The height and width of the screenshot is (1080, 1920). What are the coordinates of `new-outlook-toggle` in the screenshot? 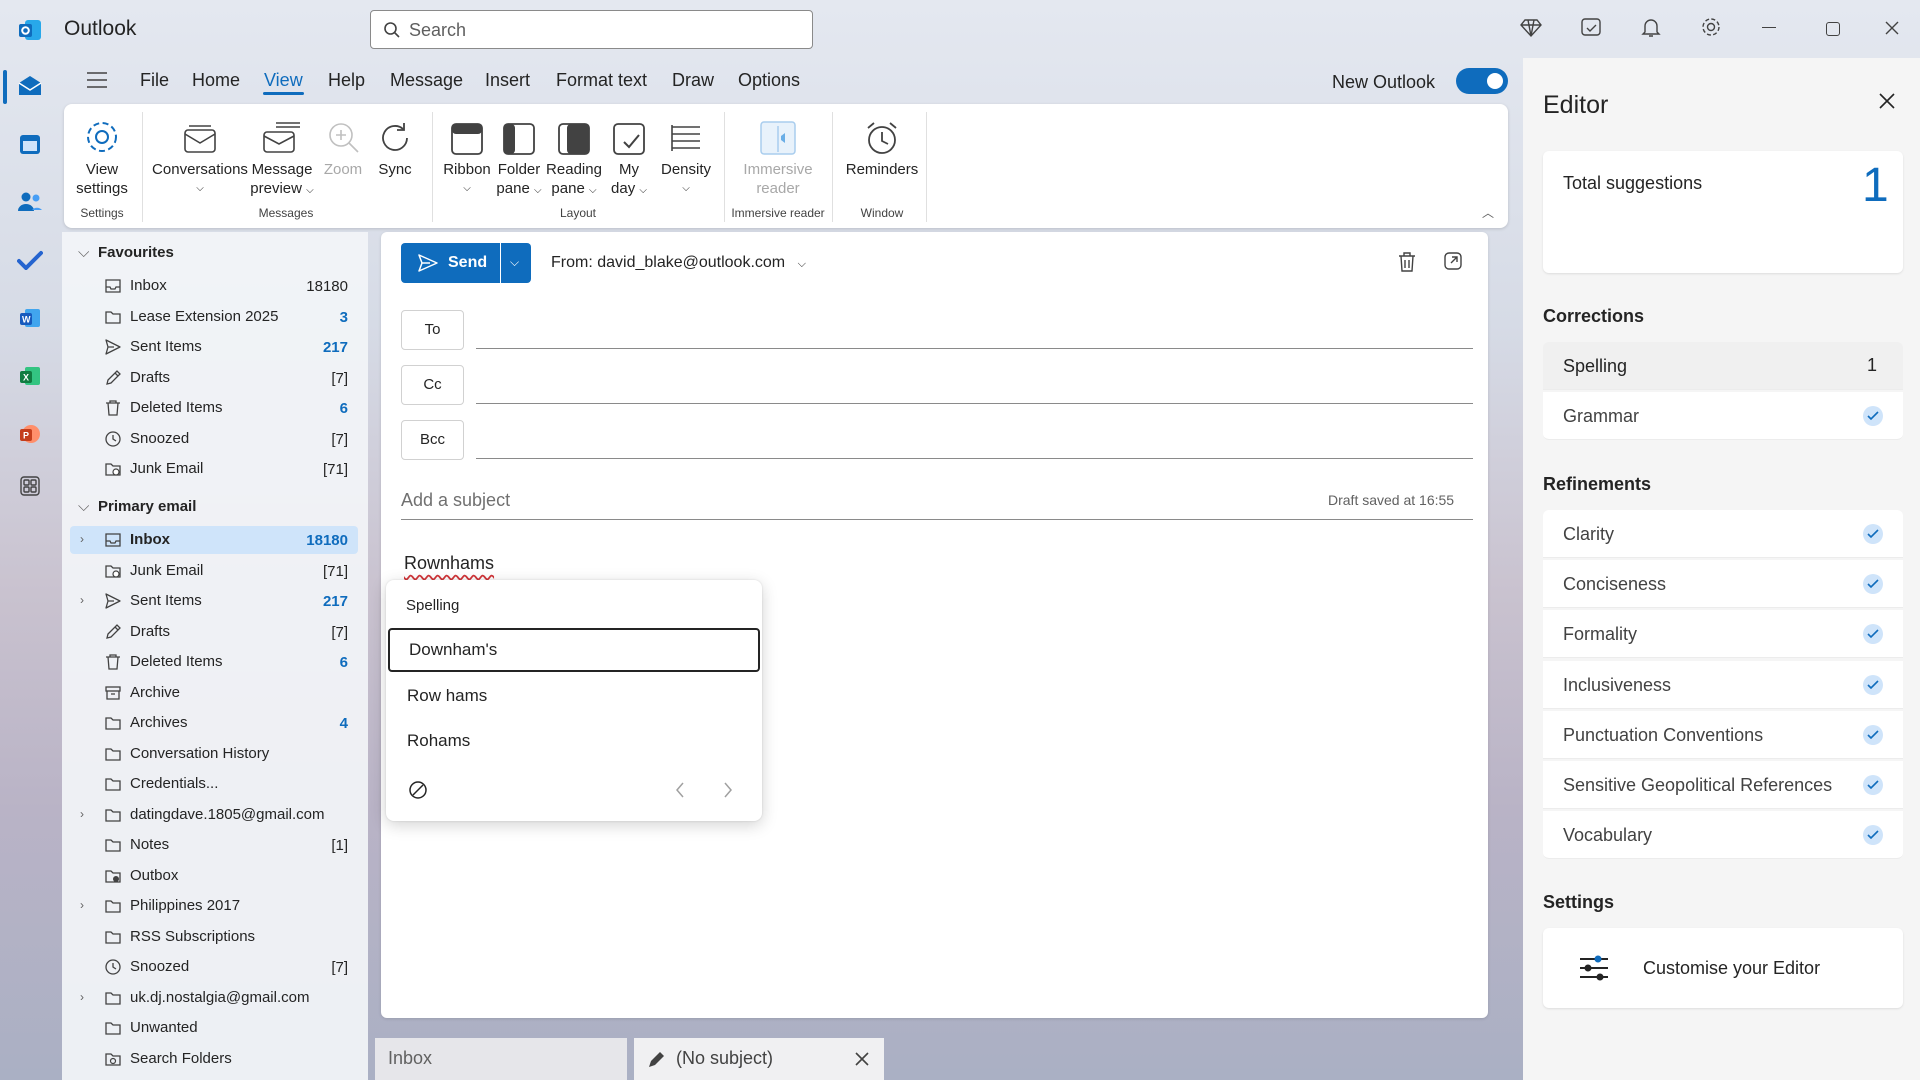 It's located at (1482, 81).